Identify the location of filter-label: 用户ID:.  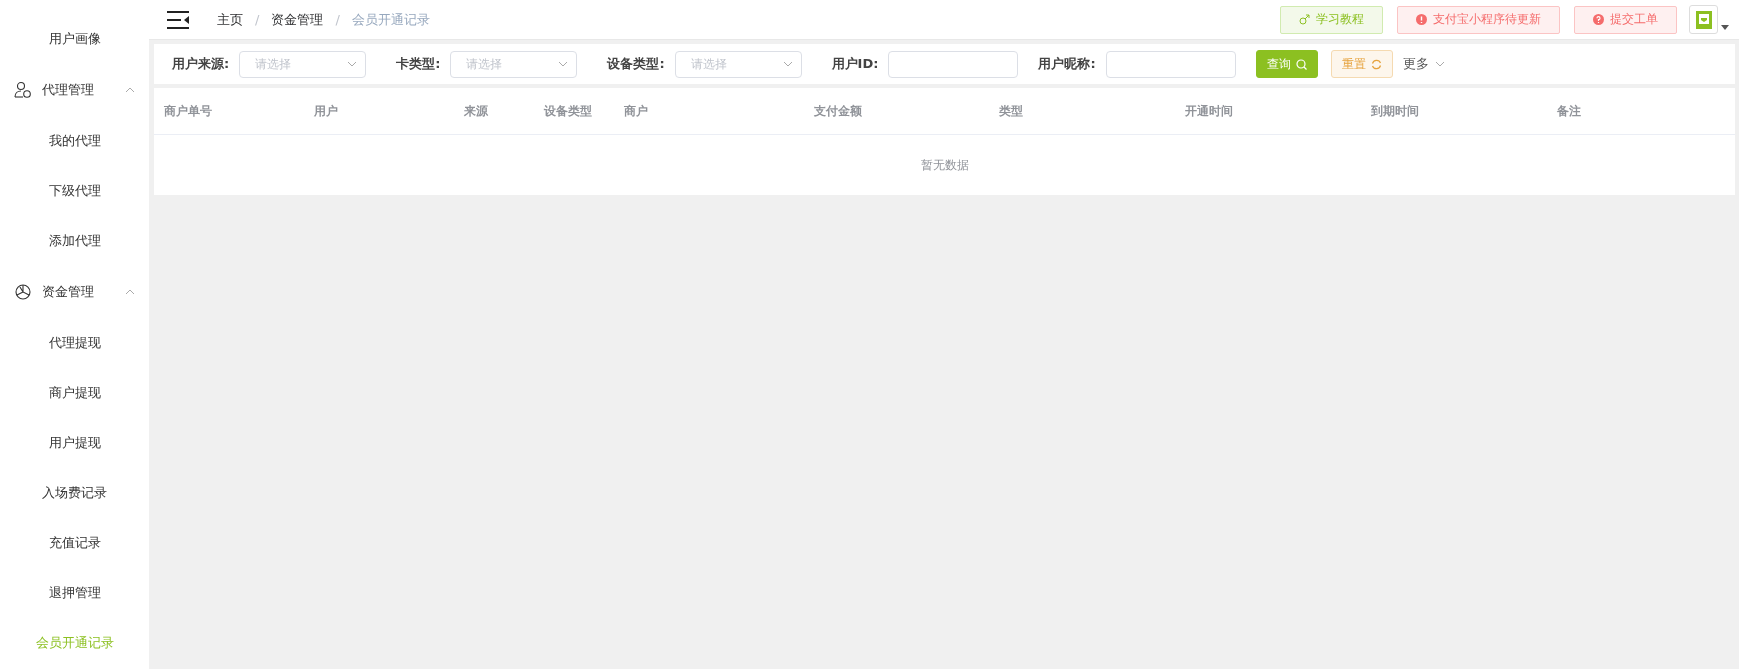
(855, 64).